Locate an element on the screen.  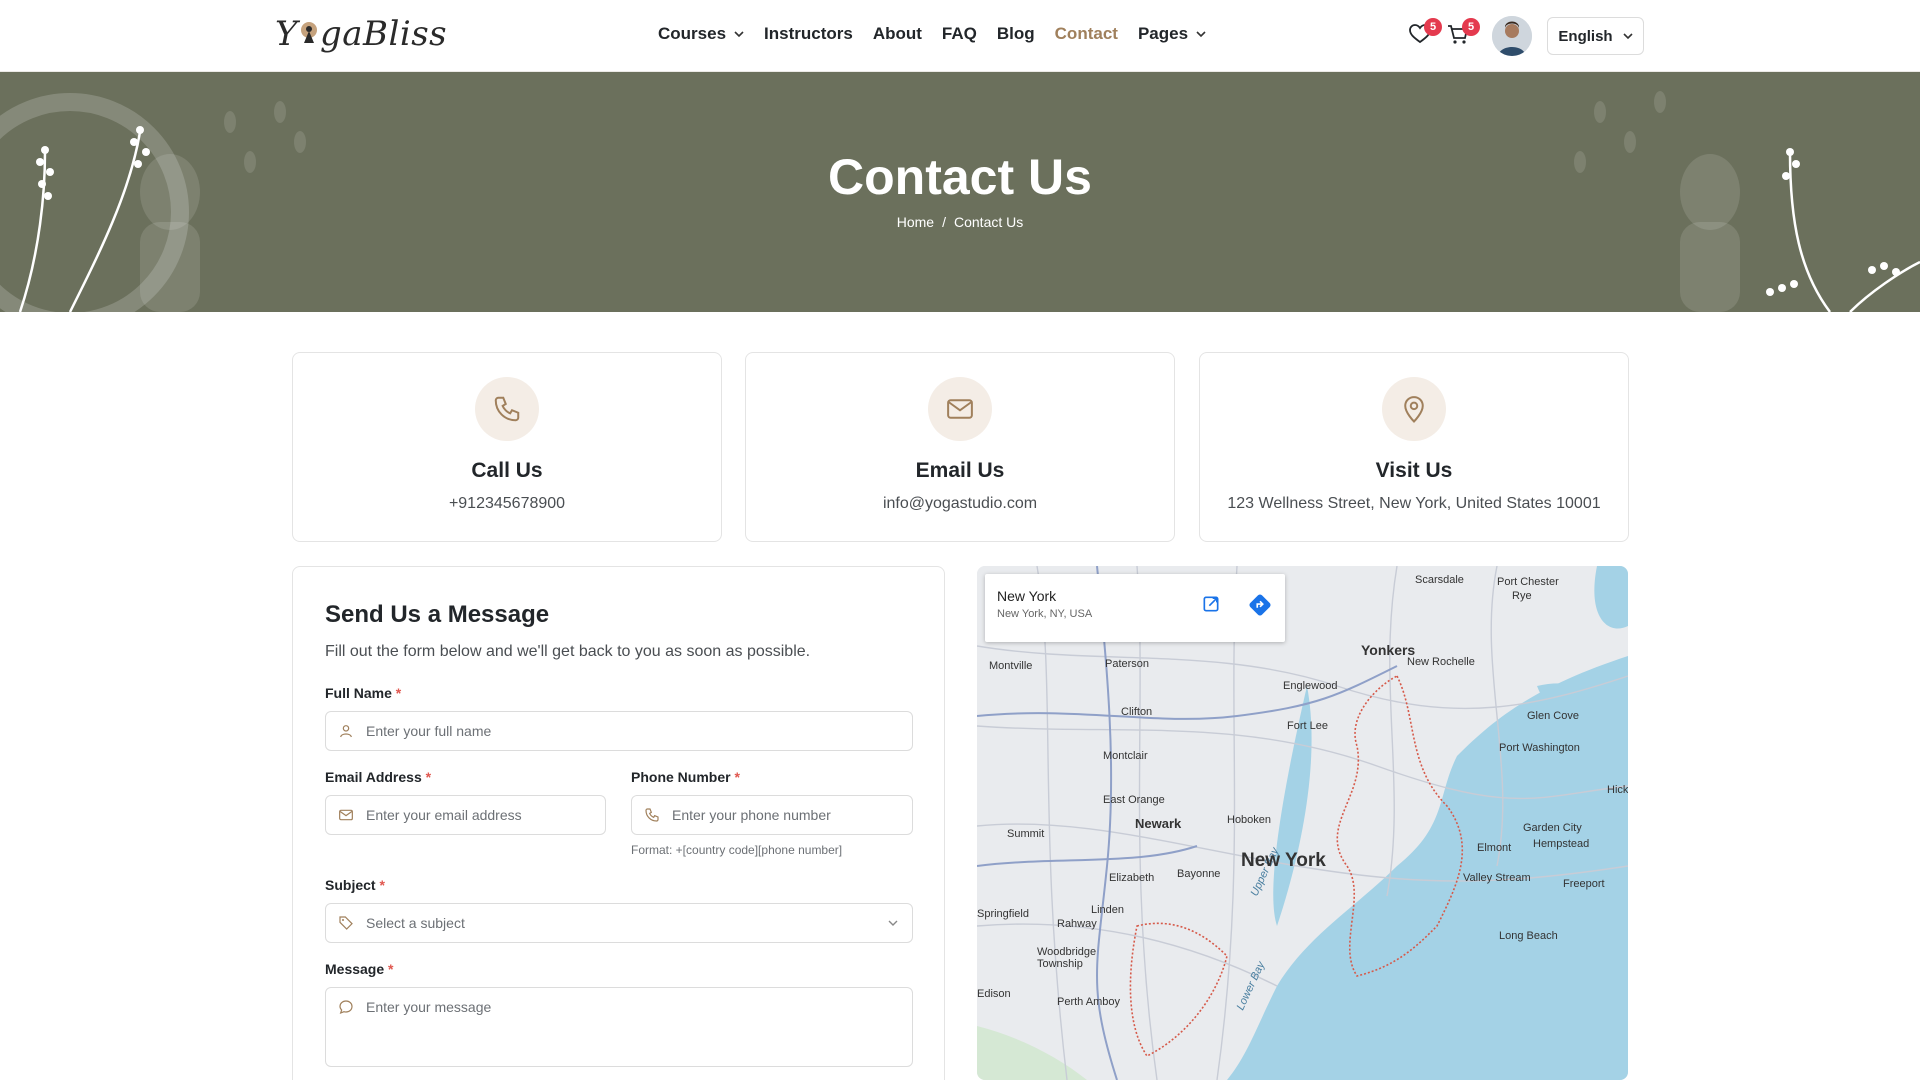
phone-label: Phone Number * is located at coordinates (685, 777).